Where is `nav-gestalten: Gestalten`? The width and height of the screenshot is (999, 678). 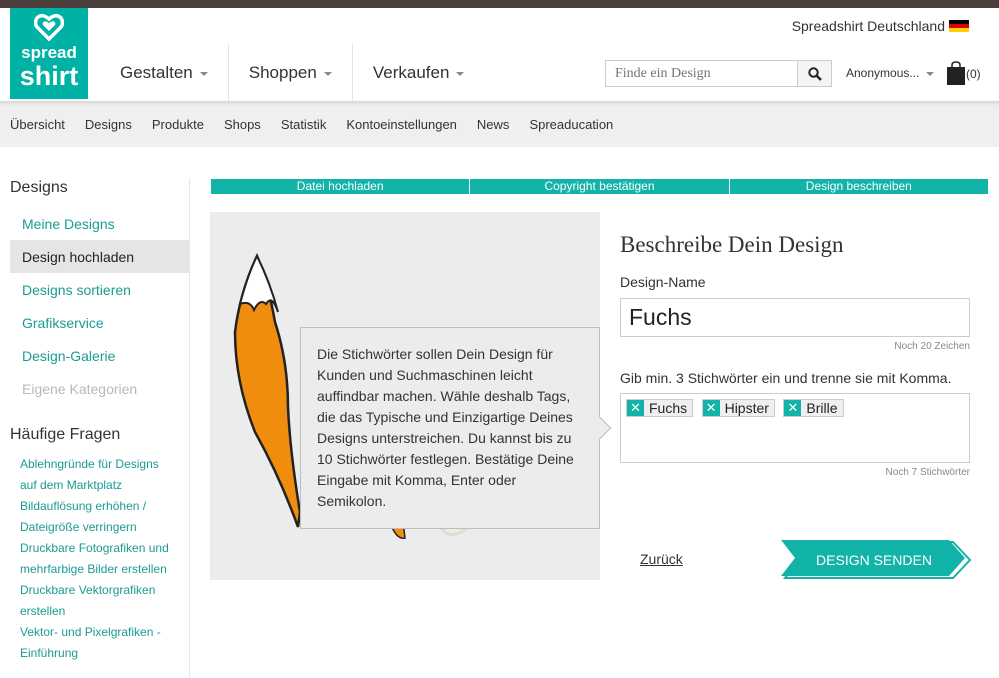 nav-gestalten: Gestalten is located at coordinates (164, 73).